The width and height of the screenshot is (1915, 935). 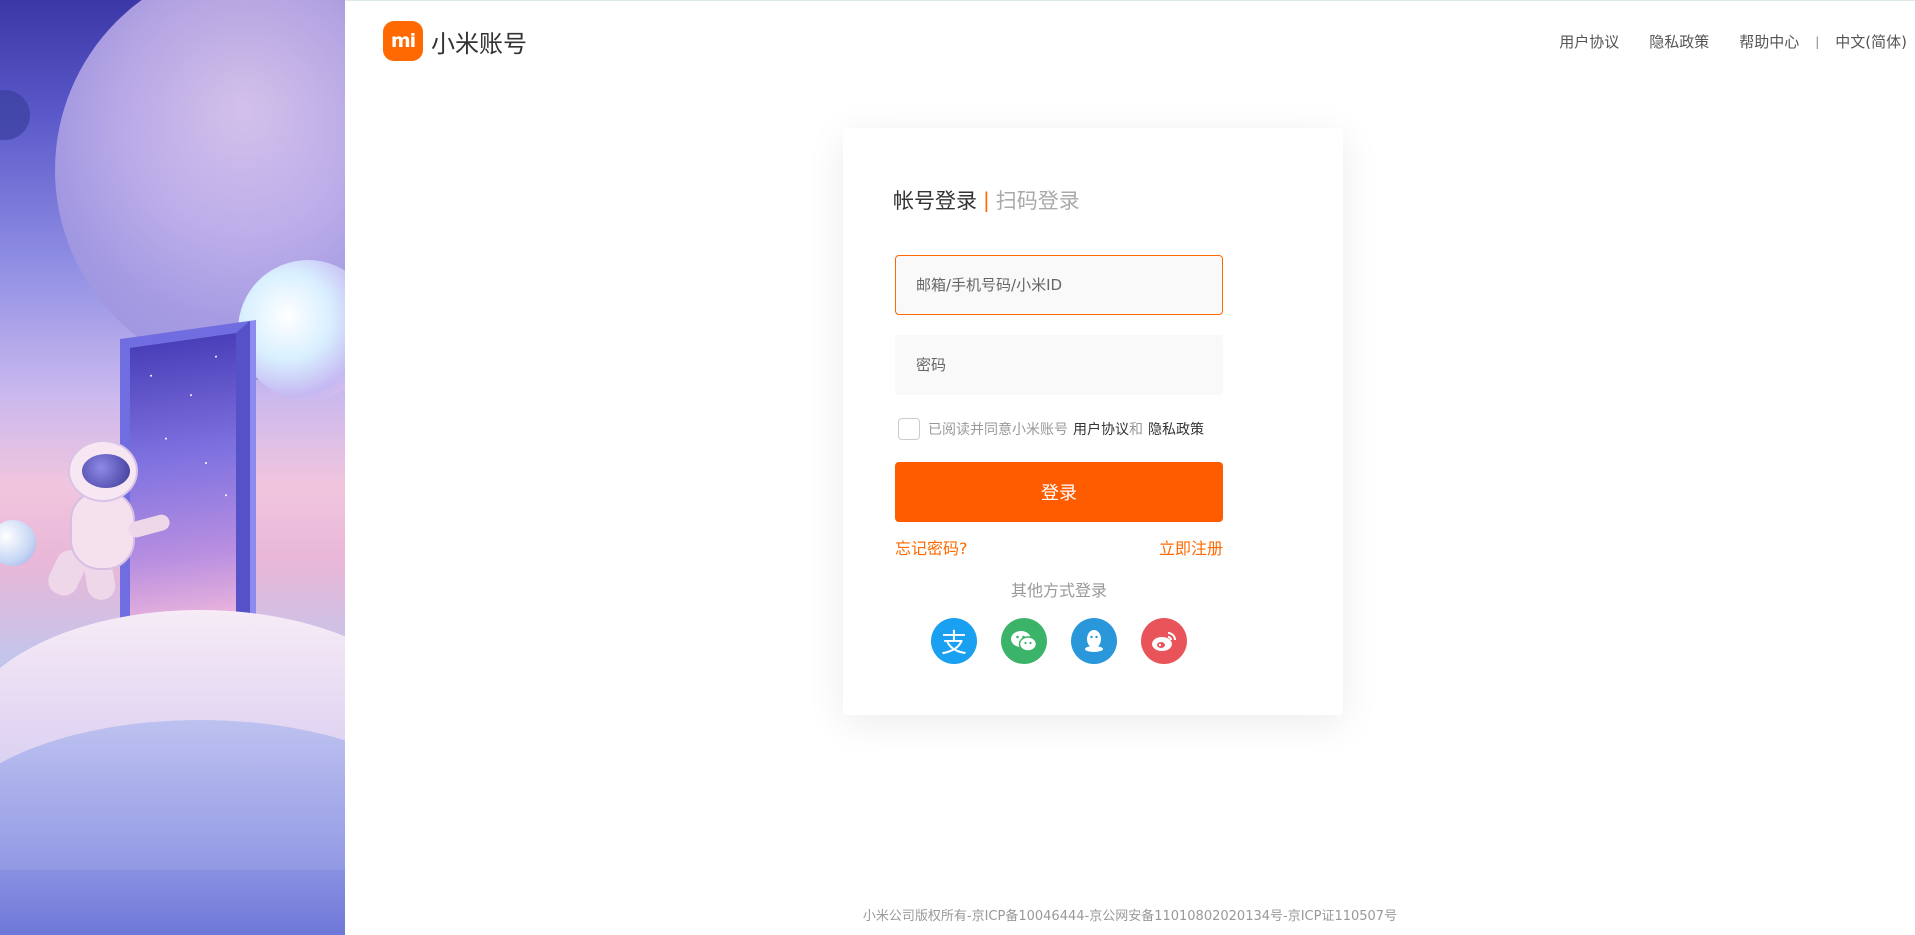 I want to click on agreement-and: 和, so click(x=1136, y=430).